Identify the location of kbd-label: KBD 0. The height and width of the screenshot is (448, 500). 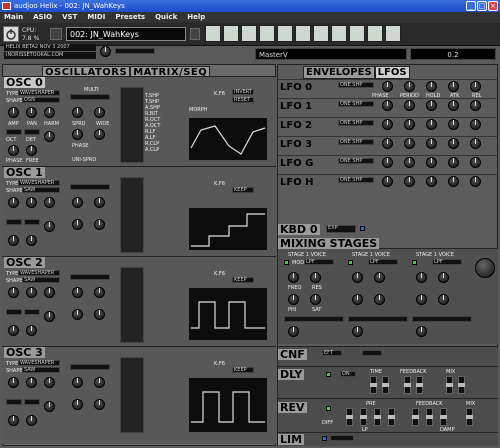
(299, 229).